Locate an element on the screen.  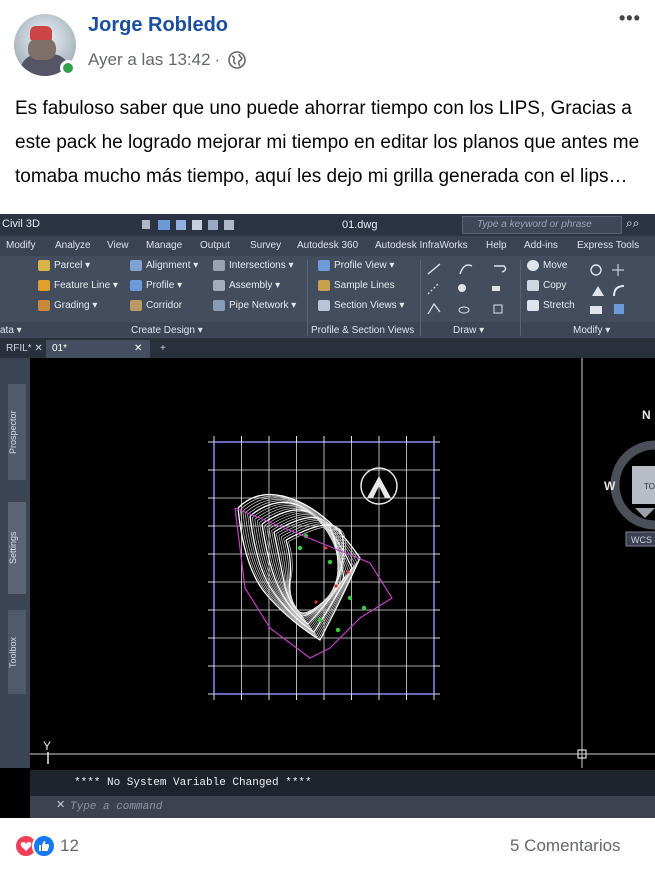
svg-text: W is located at coordinates (610, 486).